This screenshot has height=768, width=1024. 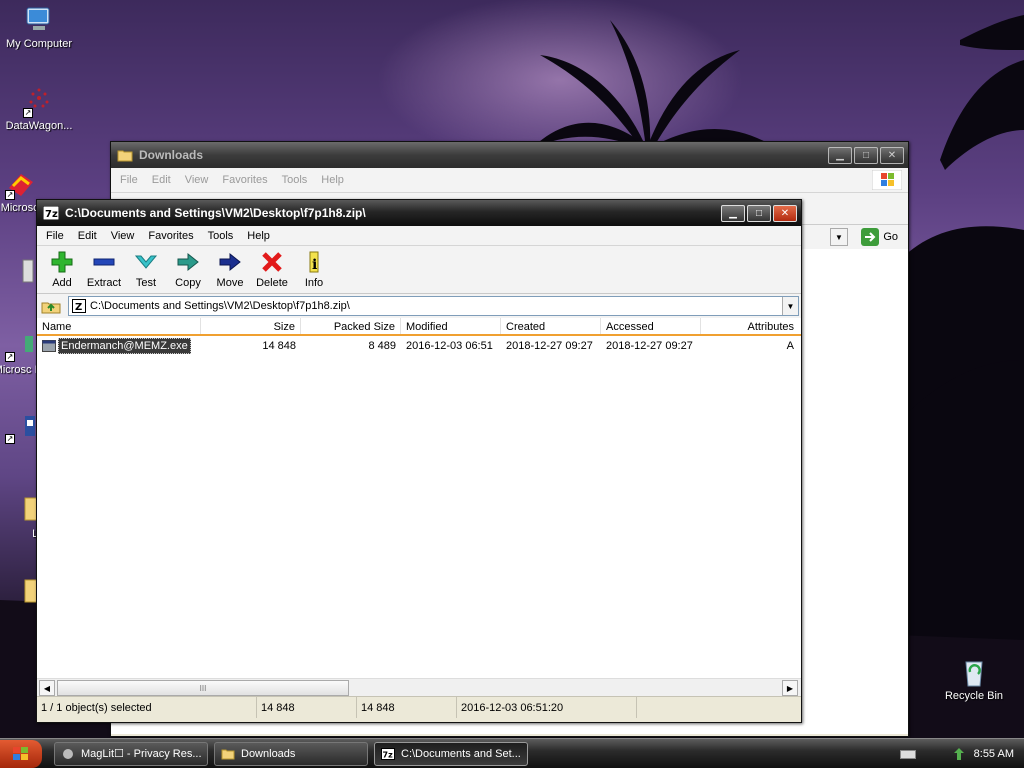 What do you see at coordinates (146, 262) in the screenshot?
I see `test-icon` at bounding box center [146, 262].